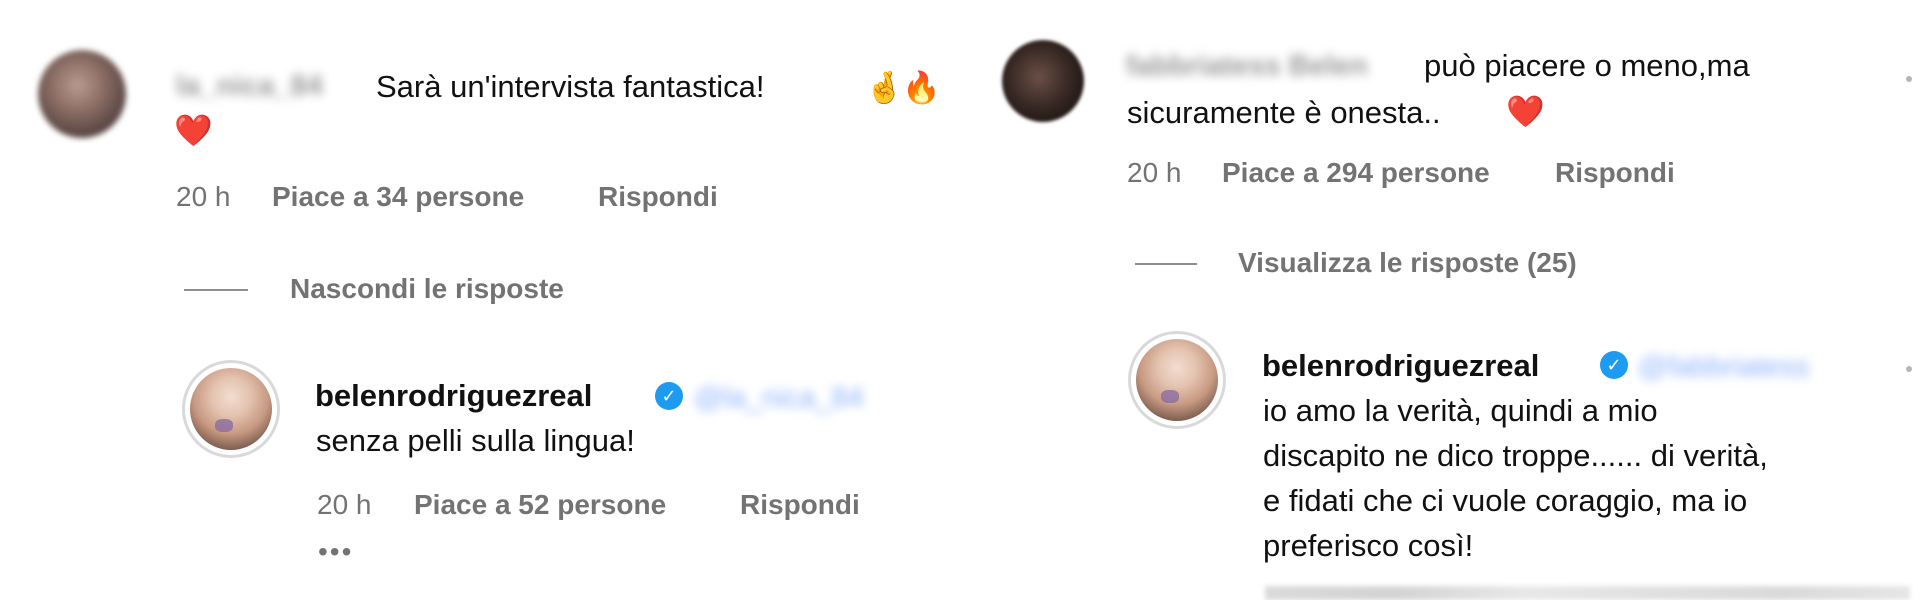 The height and width of the screenshot is (600, 1920). Describe the element at coordinates (658, 197) in the screenshot. I see `reply-button: Rispondi` at that location.